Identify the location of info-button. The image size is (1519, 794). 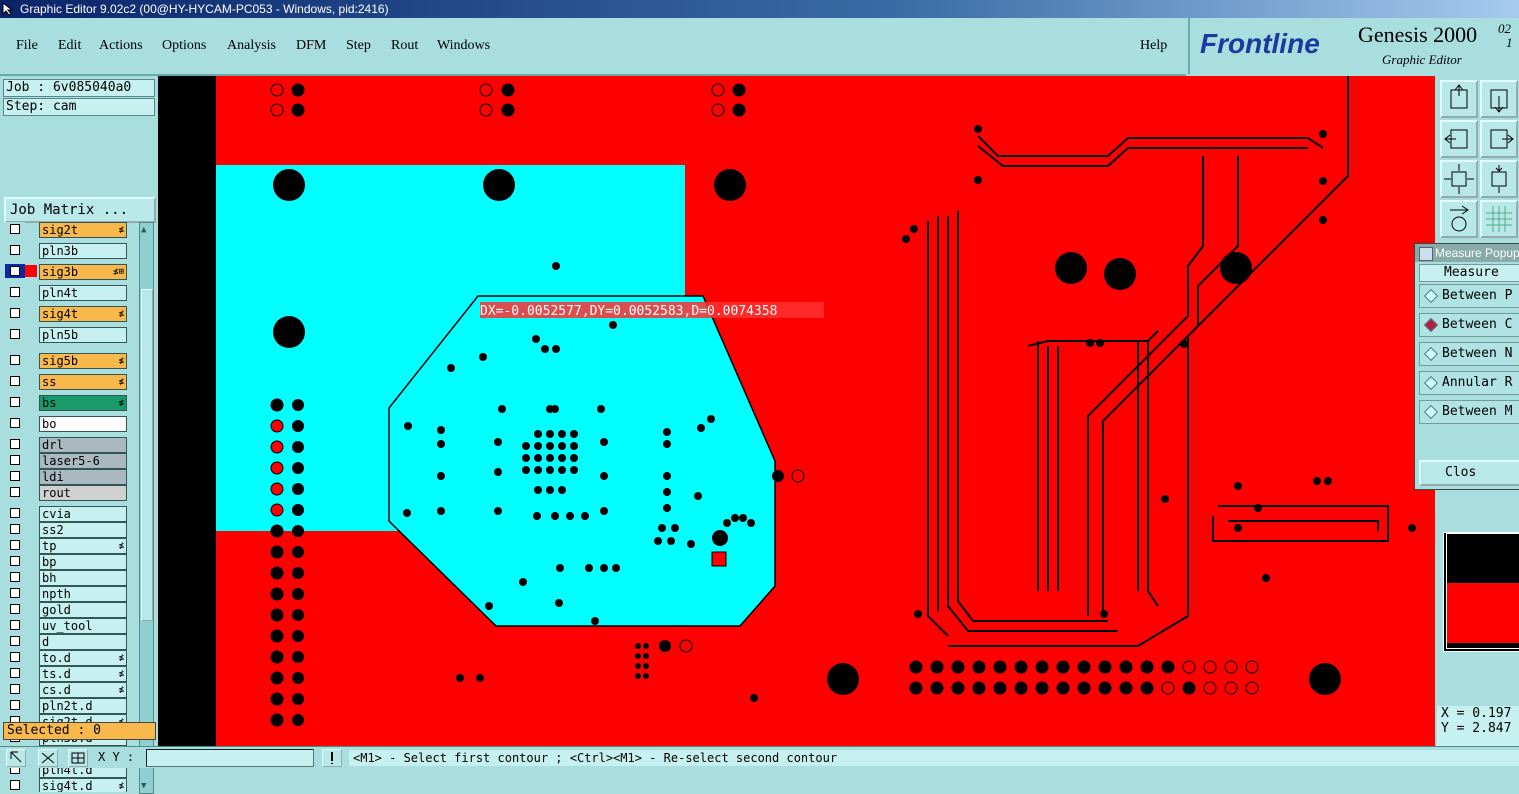
(332, 758).